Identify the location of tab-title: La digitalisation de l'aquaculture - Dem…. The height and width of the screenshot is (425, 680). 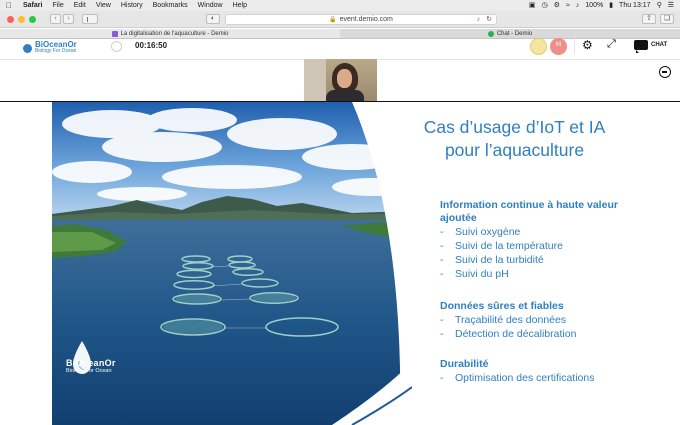
(174, 33).